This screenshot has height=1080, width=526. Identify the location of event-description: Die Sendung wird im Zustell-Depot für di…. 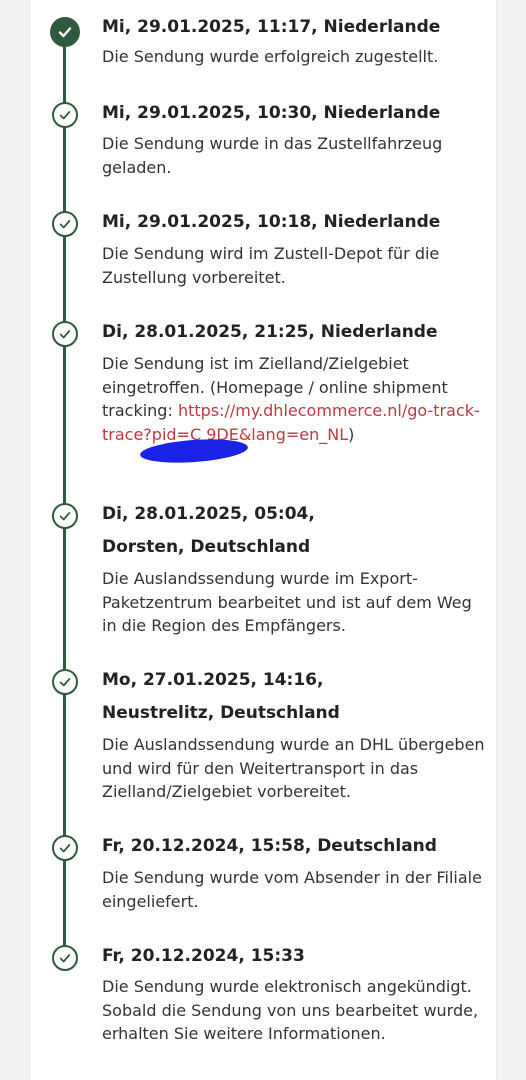
(271, 265).